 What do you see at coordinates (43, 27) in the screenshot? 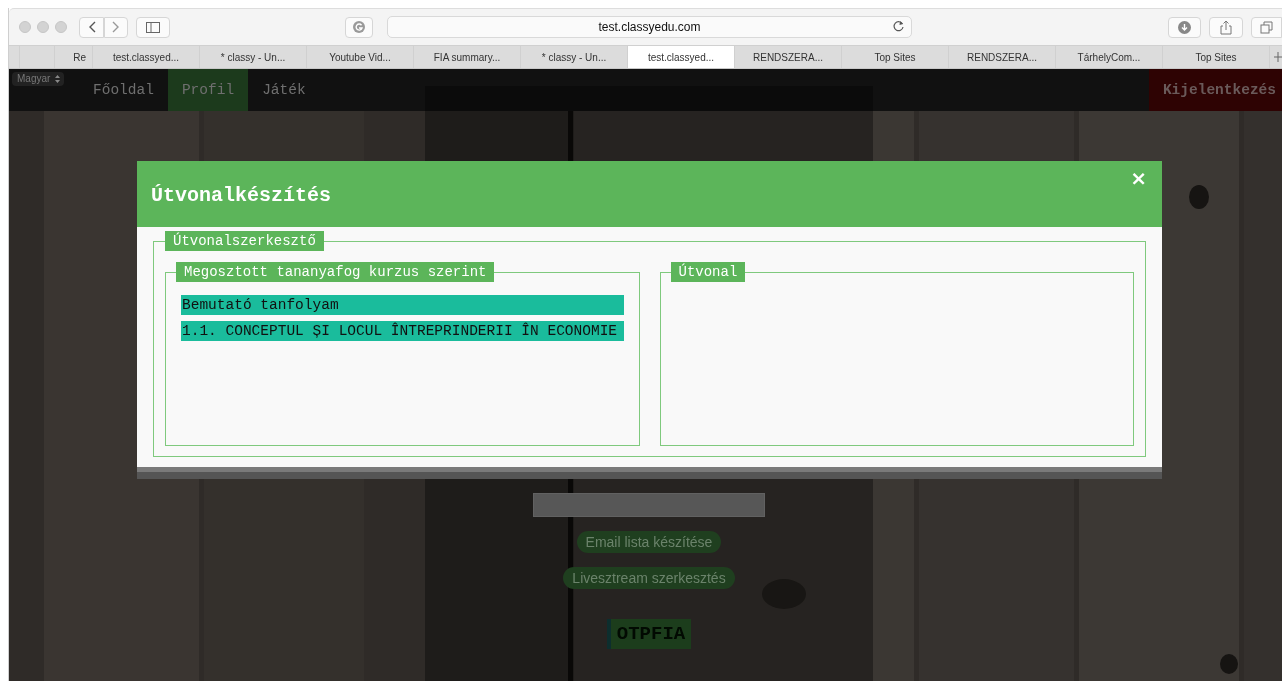
I see `minimize-icon` at bounding box center [43, 27].